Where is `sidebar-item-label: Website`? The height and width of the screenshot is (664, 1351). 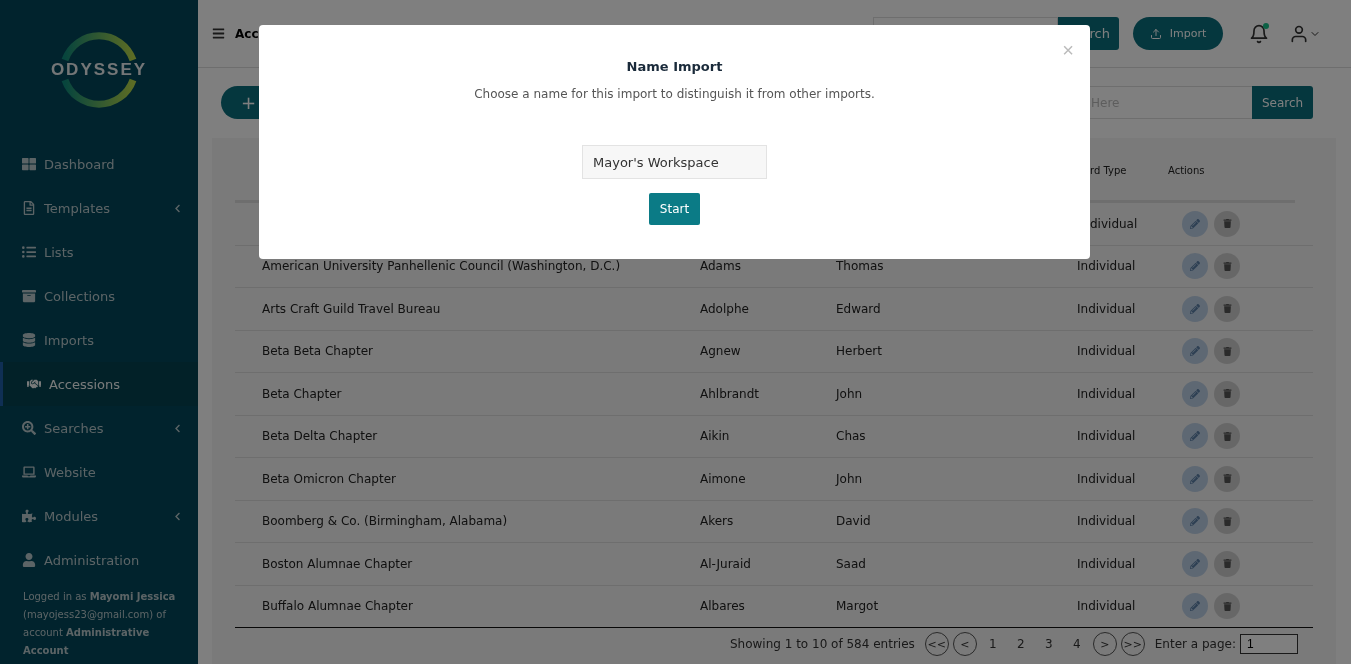
sidebar-item-label: Website is located at coordinates (70, 472).